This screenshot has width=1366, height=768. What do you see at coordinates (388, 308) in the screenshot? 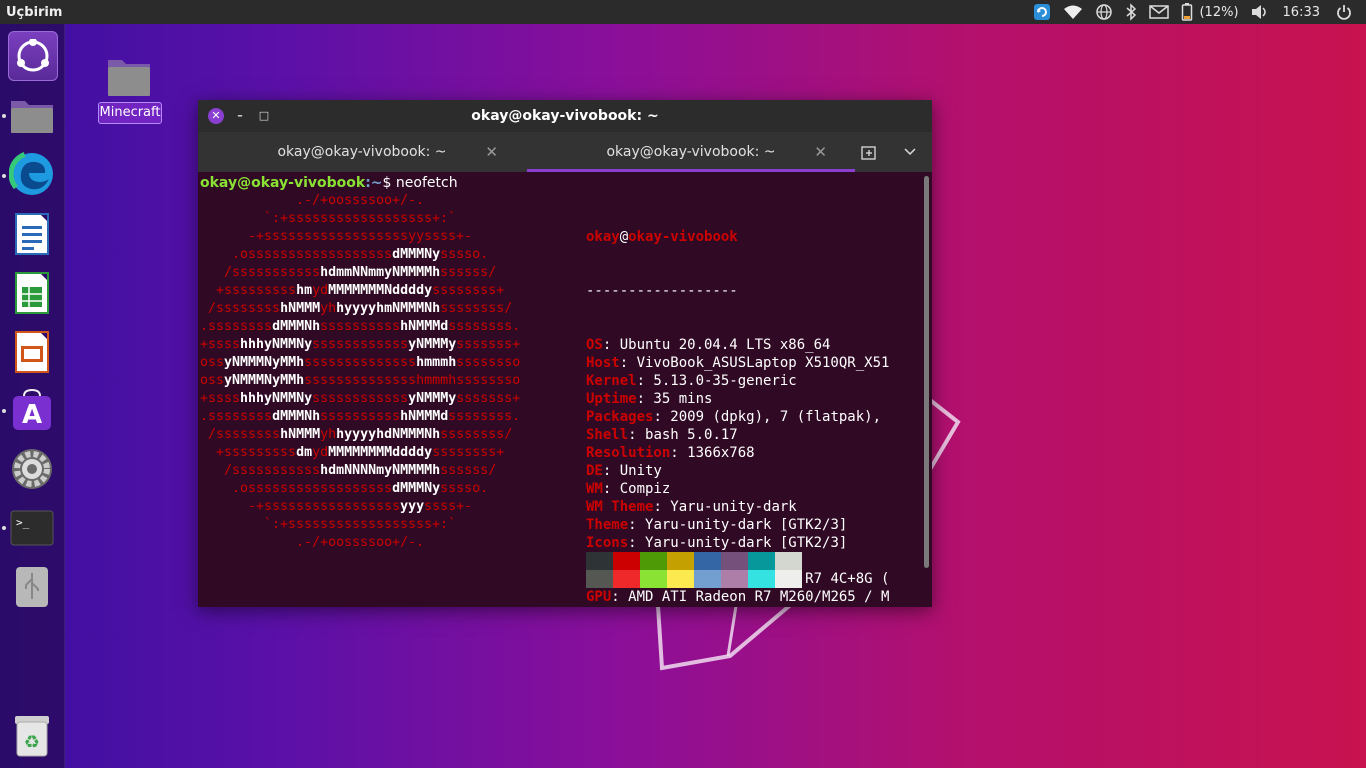
I see `logo-segment: hyyyyhmNMMMNh` at bounding box center [388, 308].